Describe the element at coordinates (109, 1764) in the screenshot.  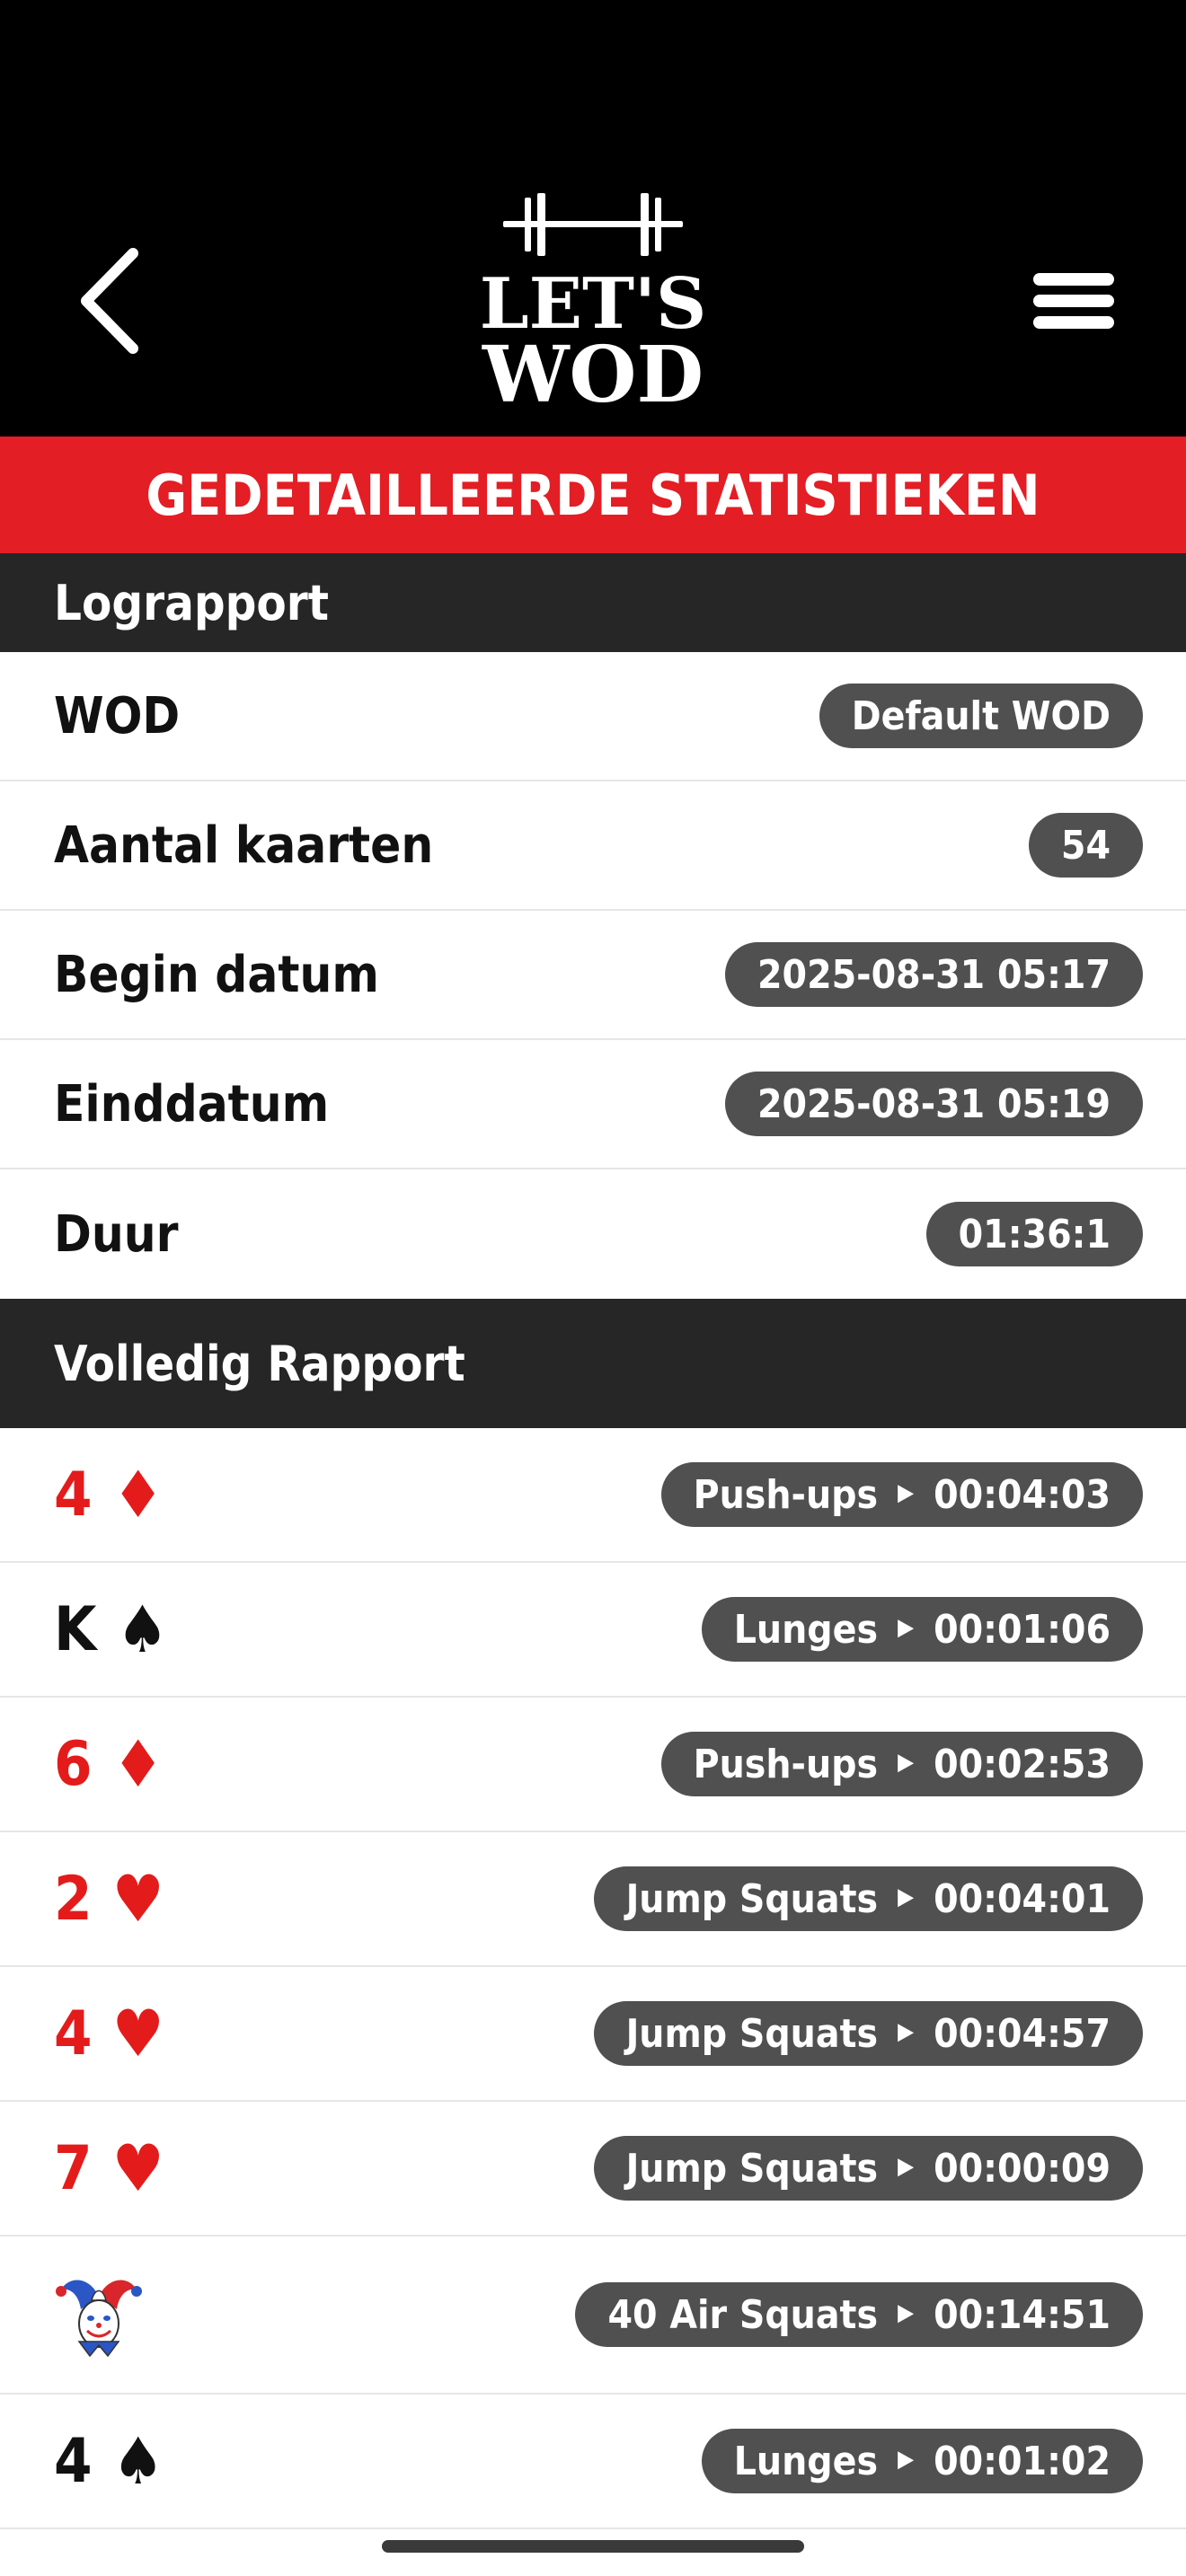
I see `card-label: 6 ♦` at that location.